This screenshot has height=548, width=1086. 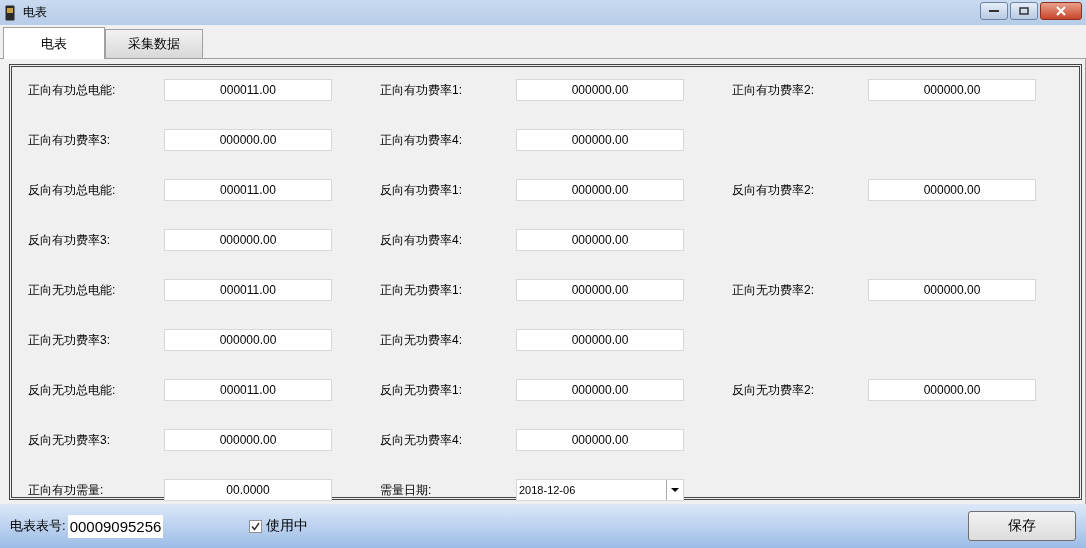 What do you see at coordinates (421, 340) in the screenshot?
I see `field-label: 正向无功费率4:` at bounding box center [421, 340].